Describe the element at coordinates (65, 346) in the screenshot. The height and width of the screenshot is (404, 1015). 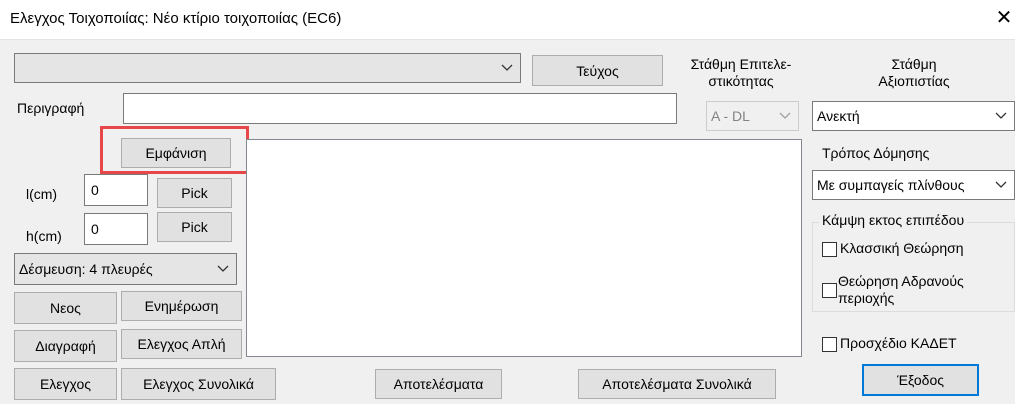
I see `delete-button: Διαγραφή` at that location.